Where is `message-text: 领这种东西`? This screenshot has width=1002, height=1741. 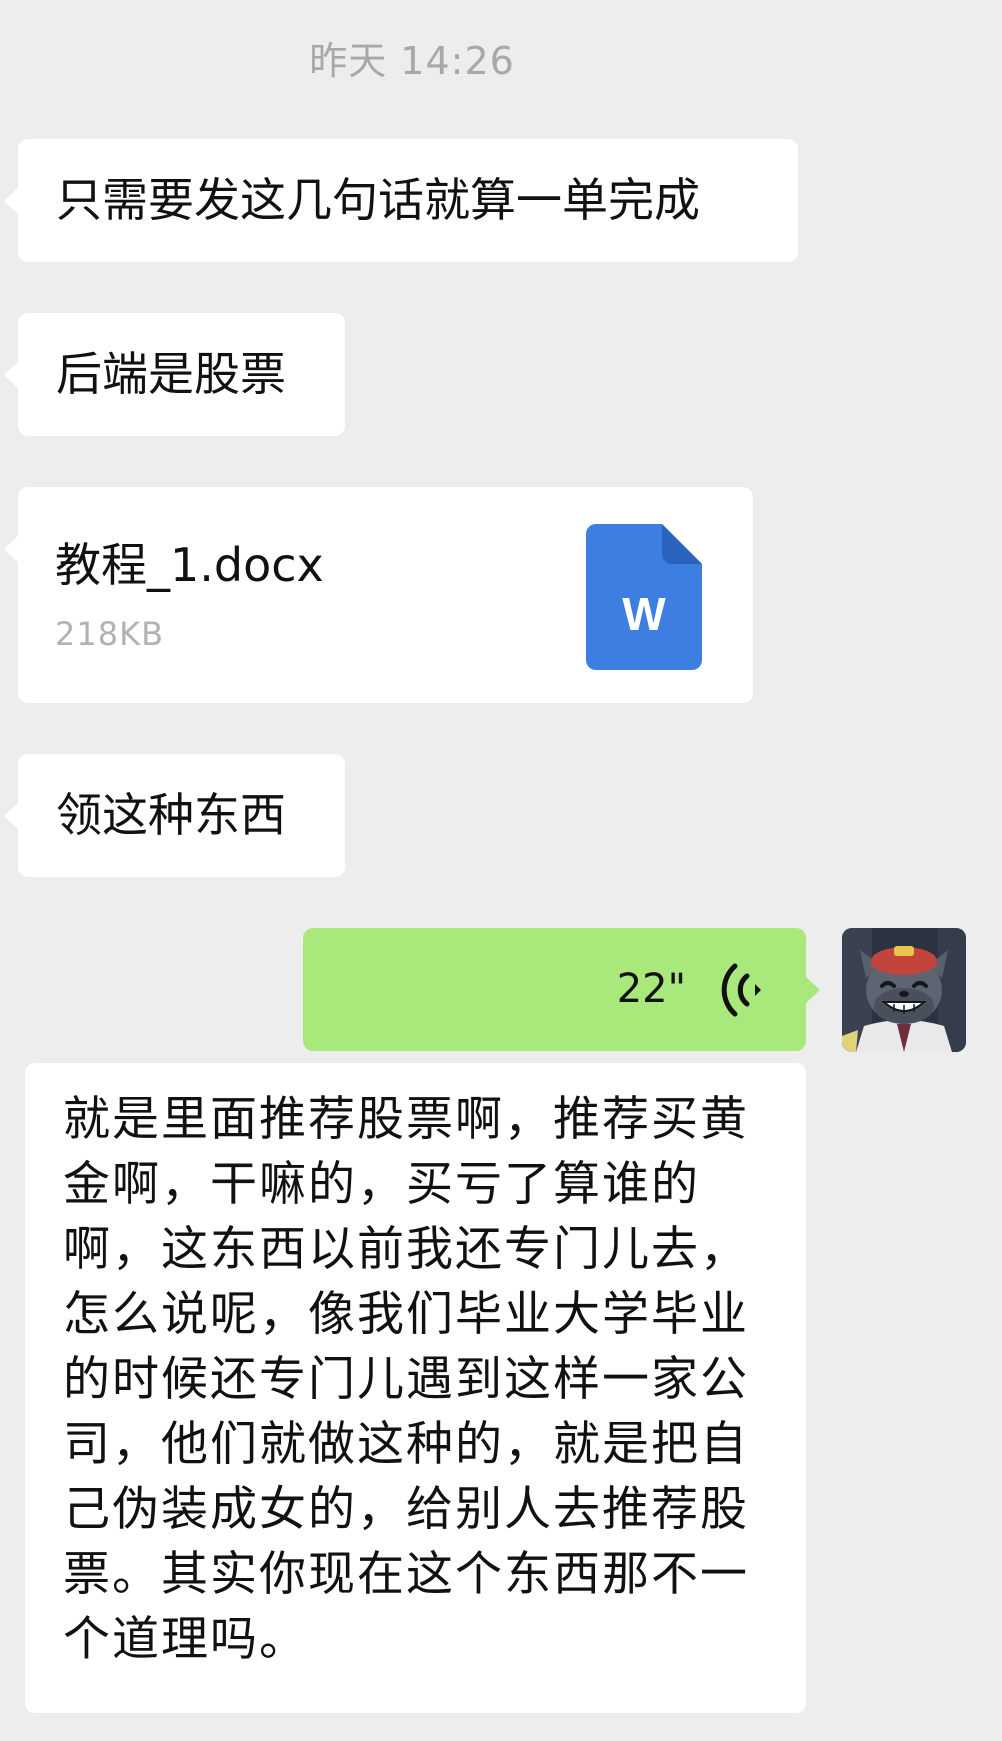 message-text: 领这种东西 is located at coordinates (171, 815).